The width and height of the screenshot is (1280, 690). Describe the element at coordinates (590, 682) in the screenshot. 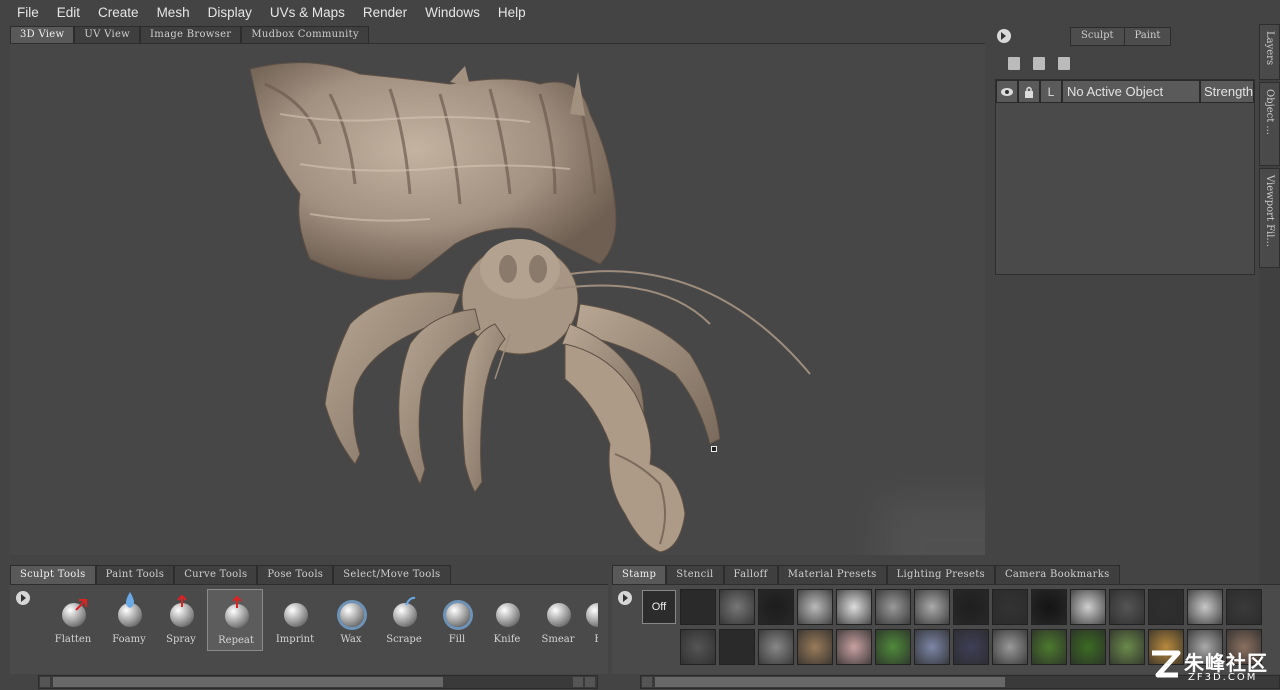

I see `scroll-right-icon` at that location.